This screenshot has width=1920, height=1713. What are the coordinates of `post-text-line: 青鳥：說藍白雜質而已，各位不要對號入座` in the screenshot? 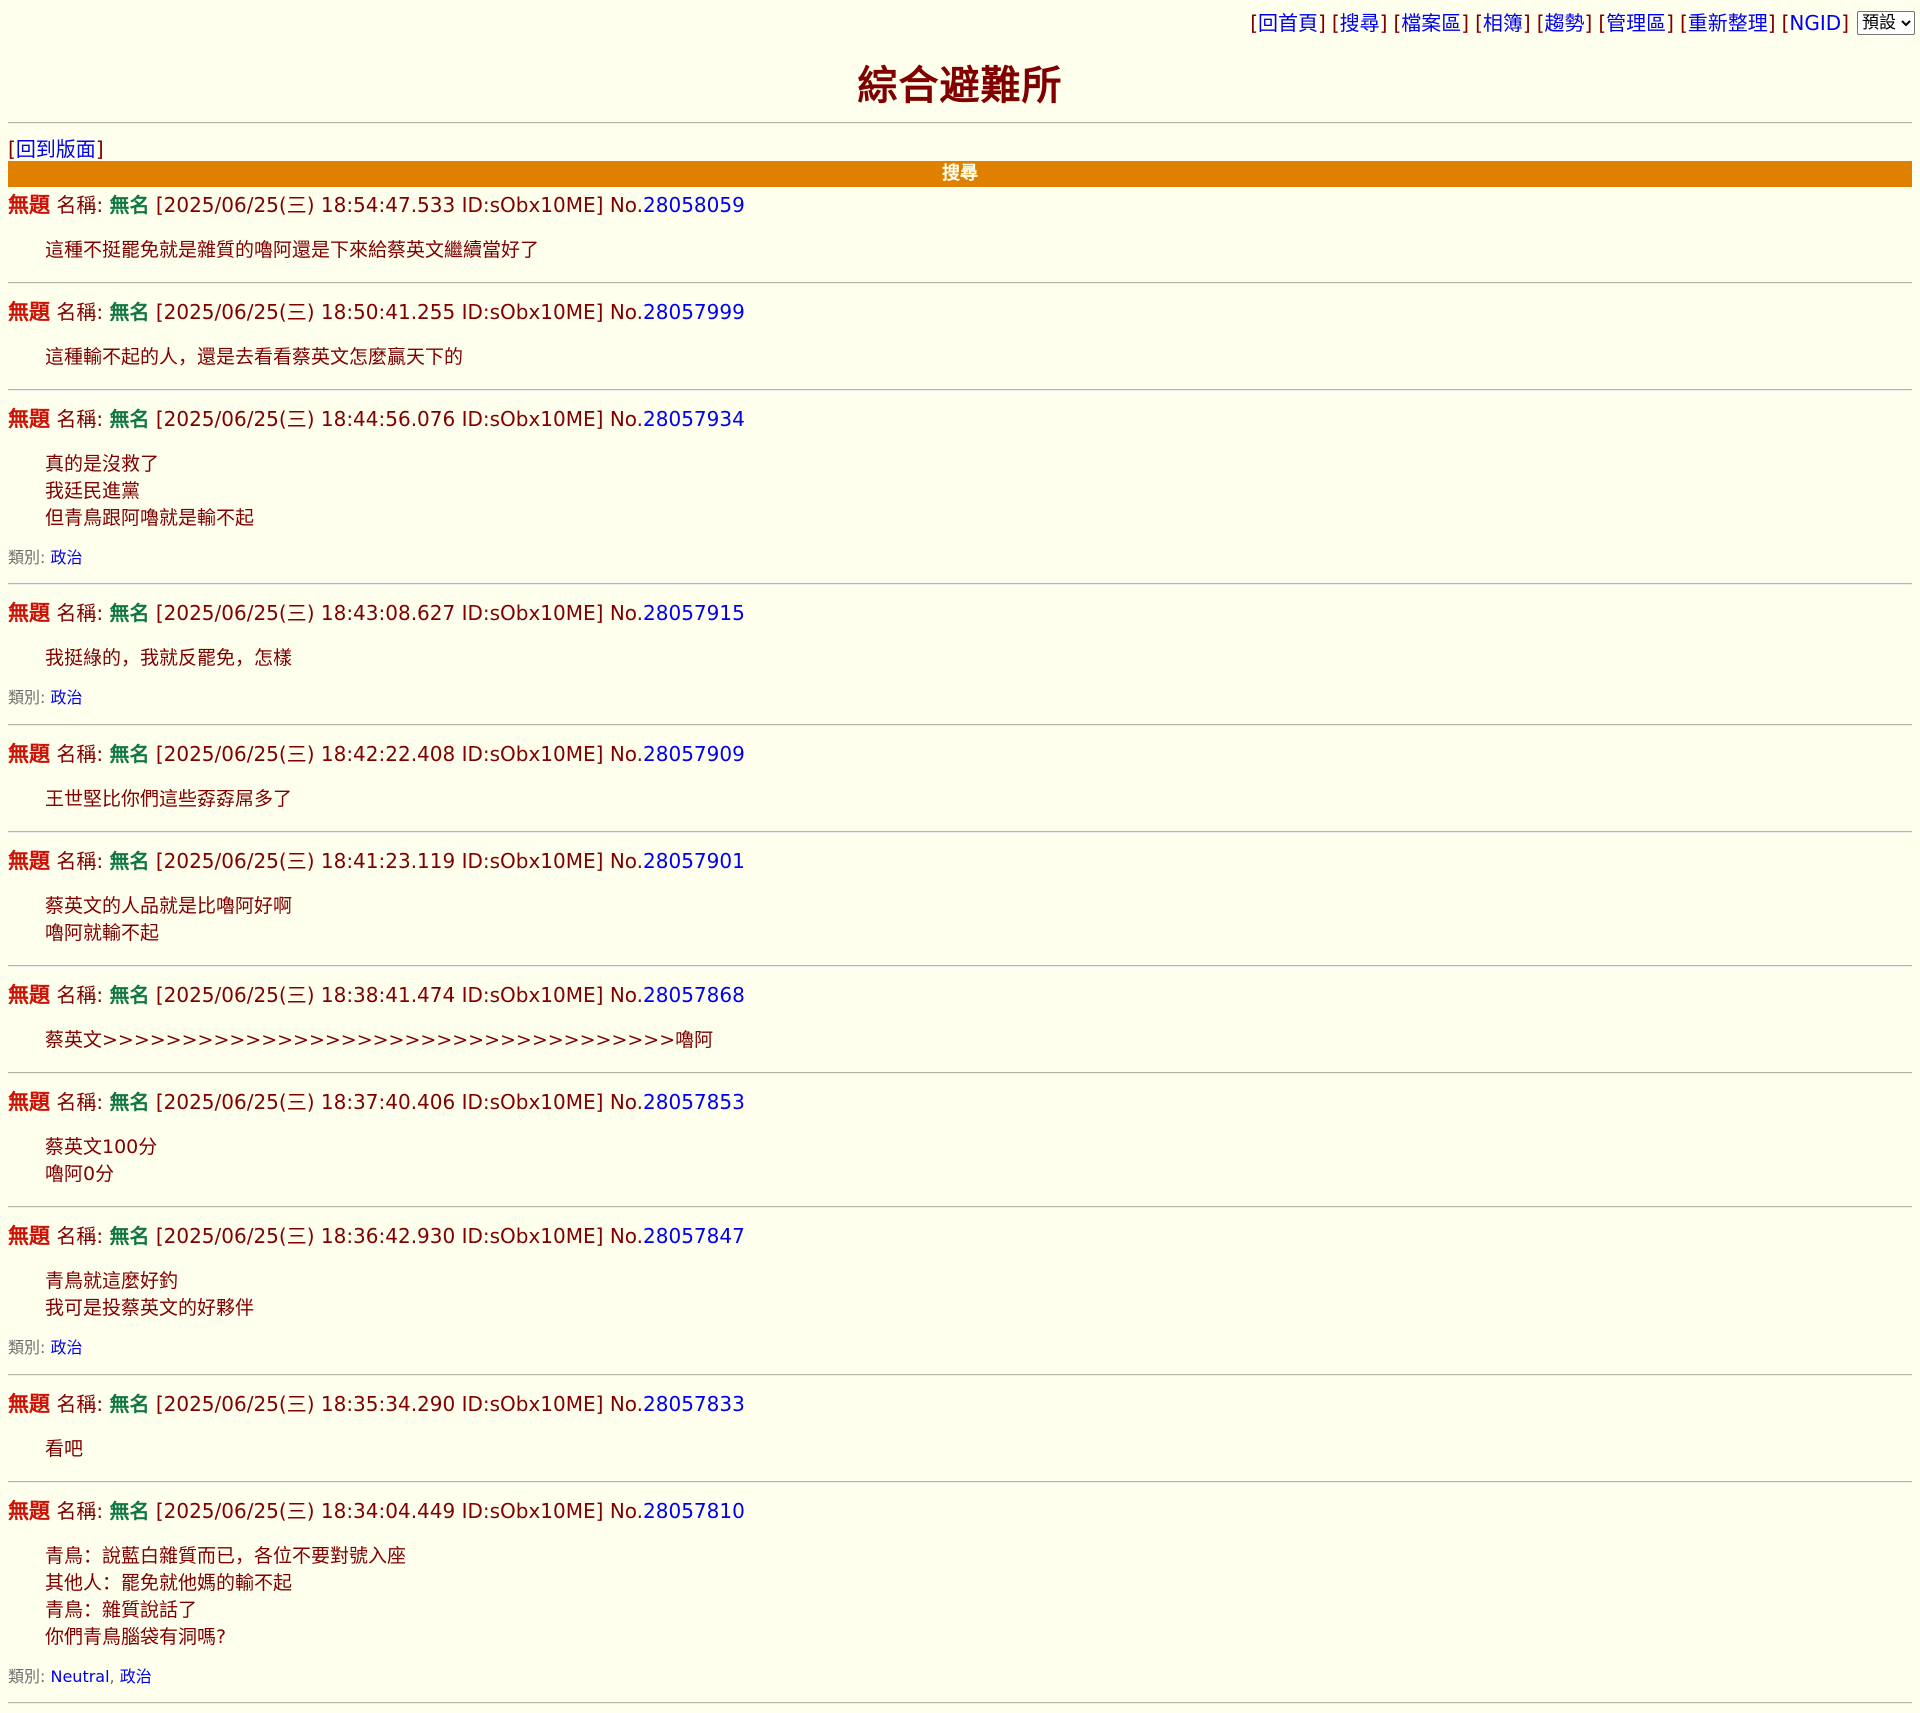 It's located at (226, 1556).